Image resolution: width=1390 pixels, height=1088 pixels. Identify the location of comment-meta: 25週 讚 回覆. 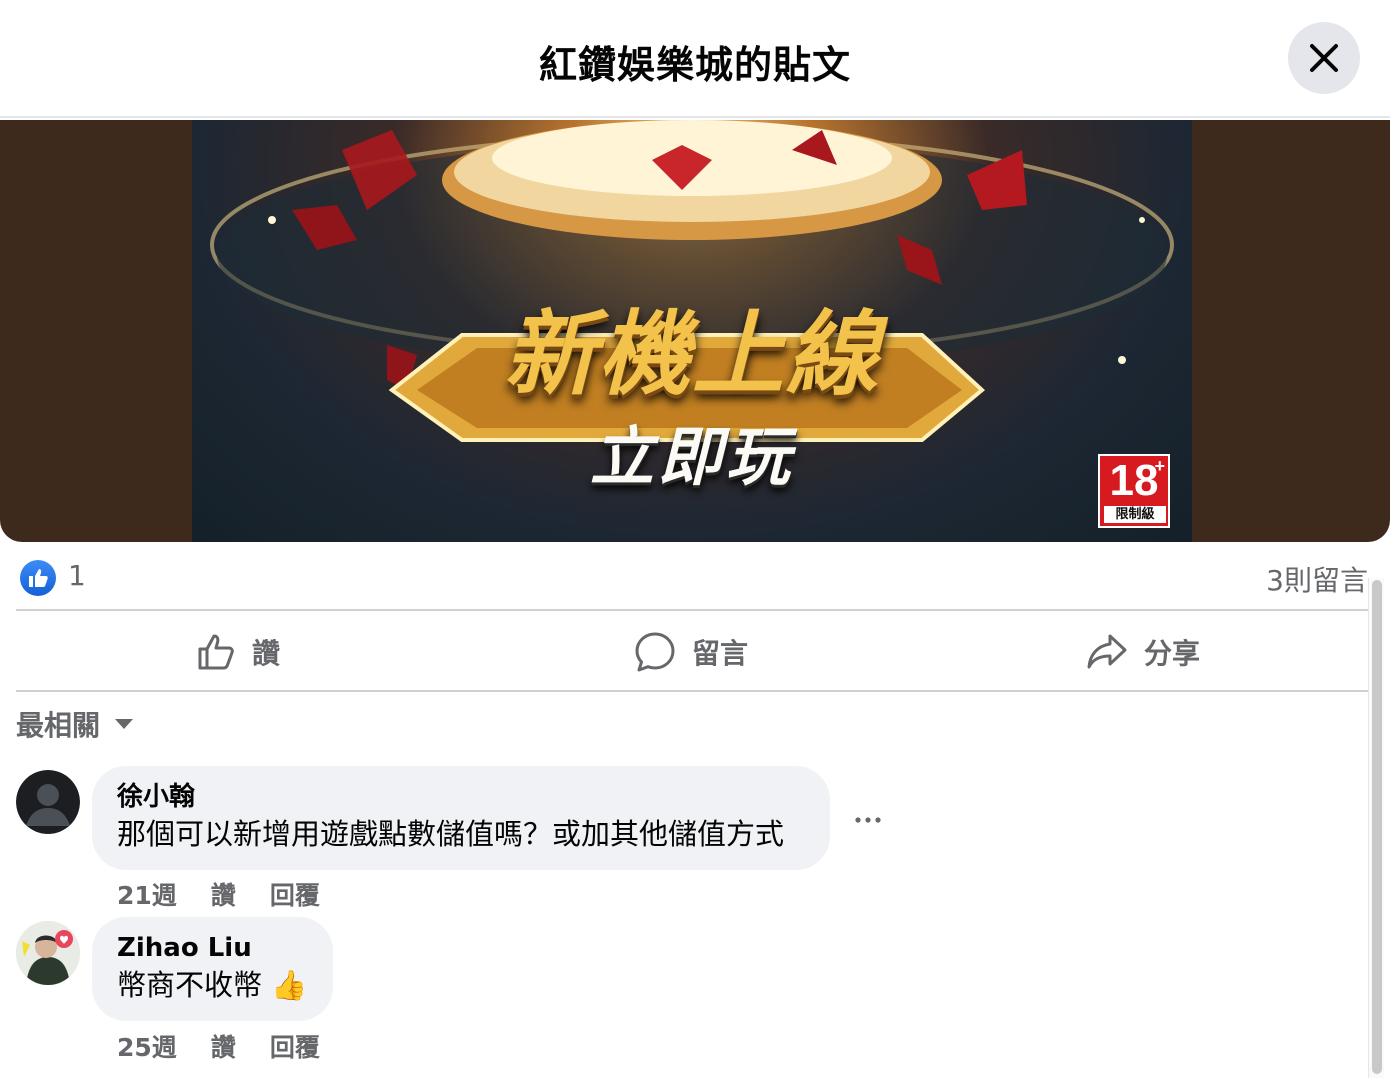
(218, 1046).